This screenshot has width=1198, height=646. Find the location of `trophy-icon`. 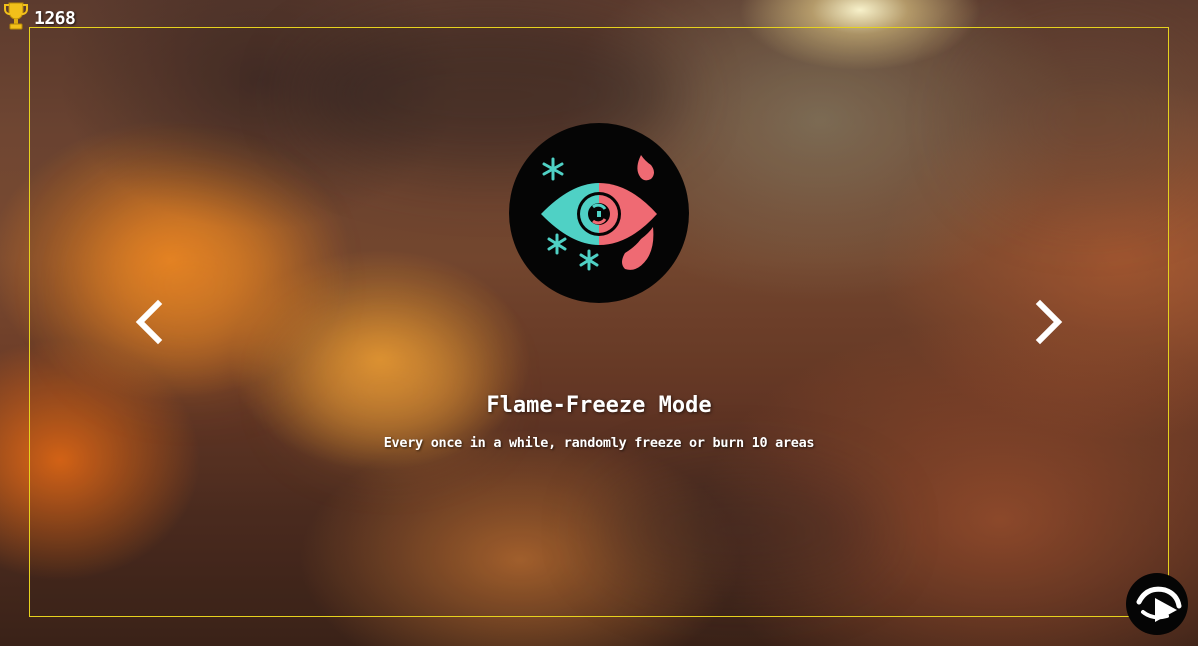

trophy-icon is located at coordinates (16, 18).